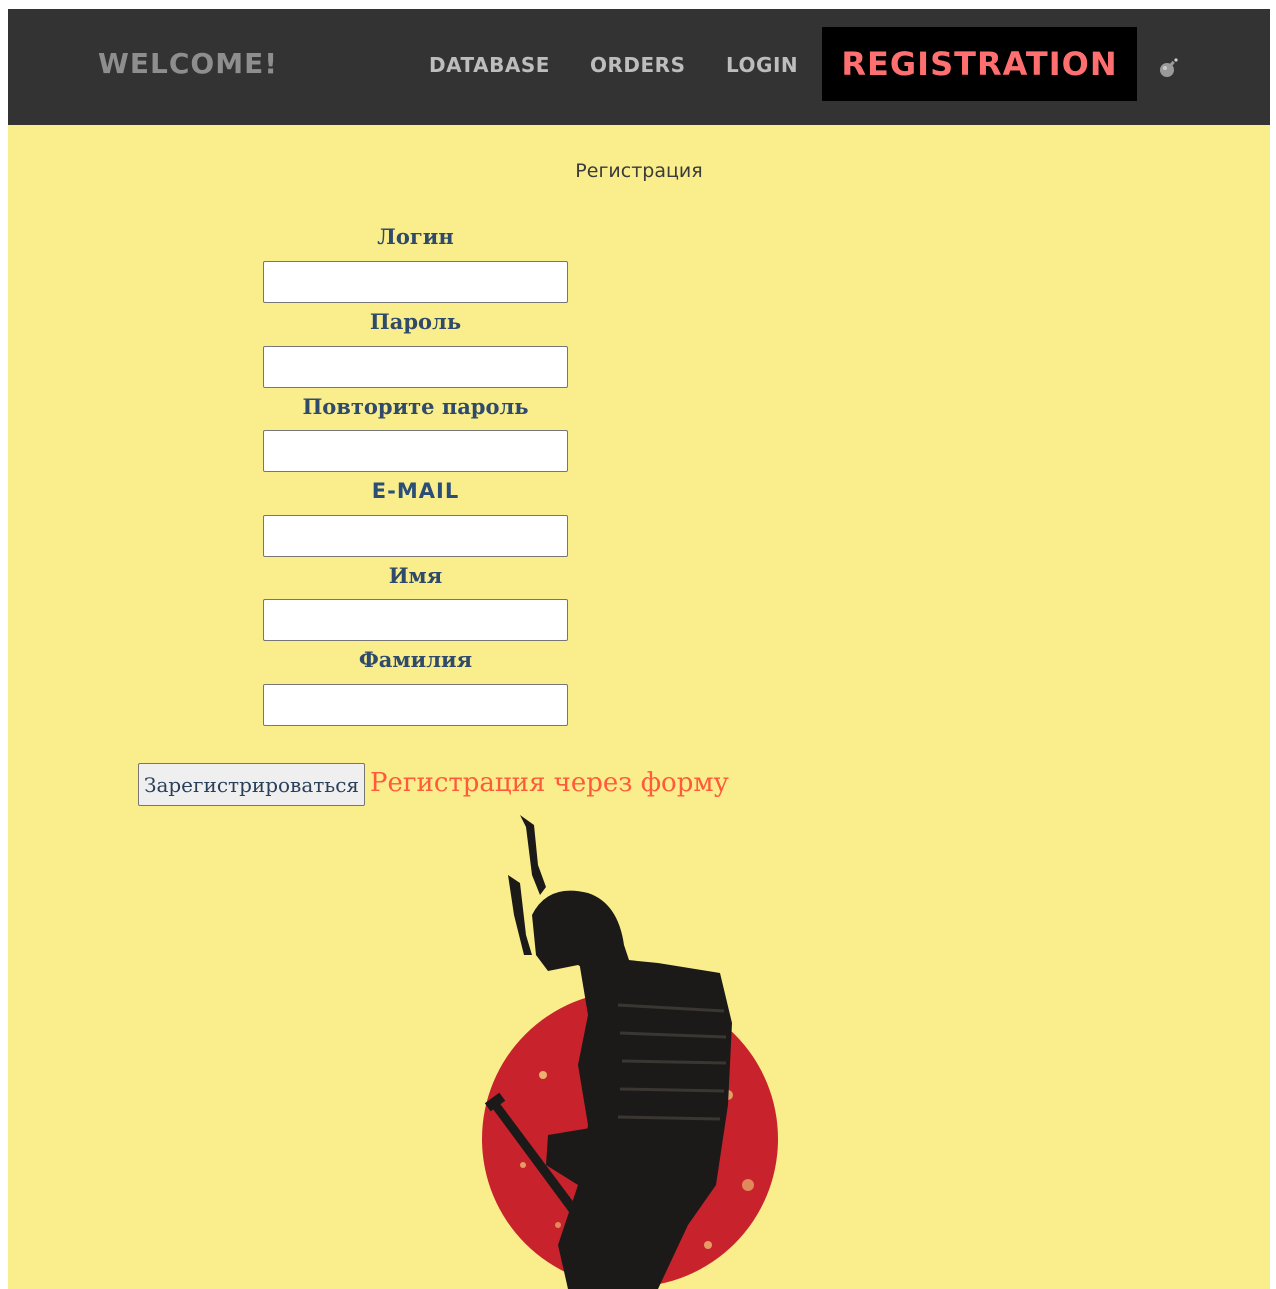 The width and height of the screenshot is (1276, 1289). What do you see at coordinates (415, 620) in the screenshot?
I see `first-name-input` at bounding box center [415, 620].